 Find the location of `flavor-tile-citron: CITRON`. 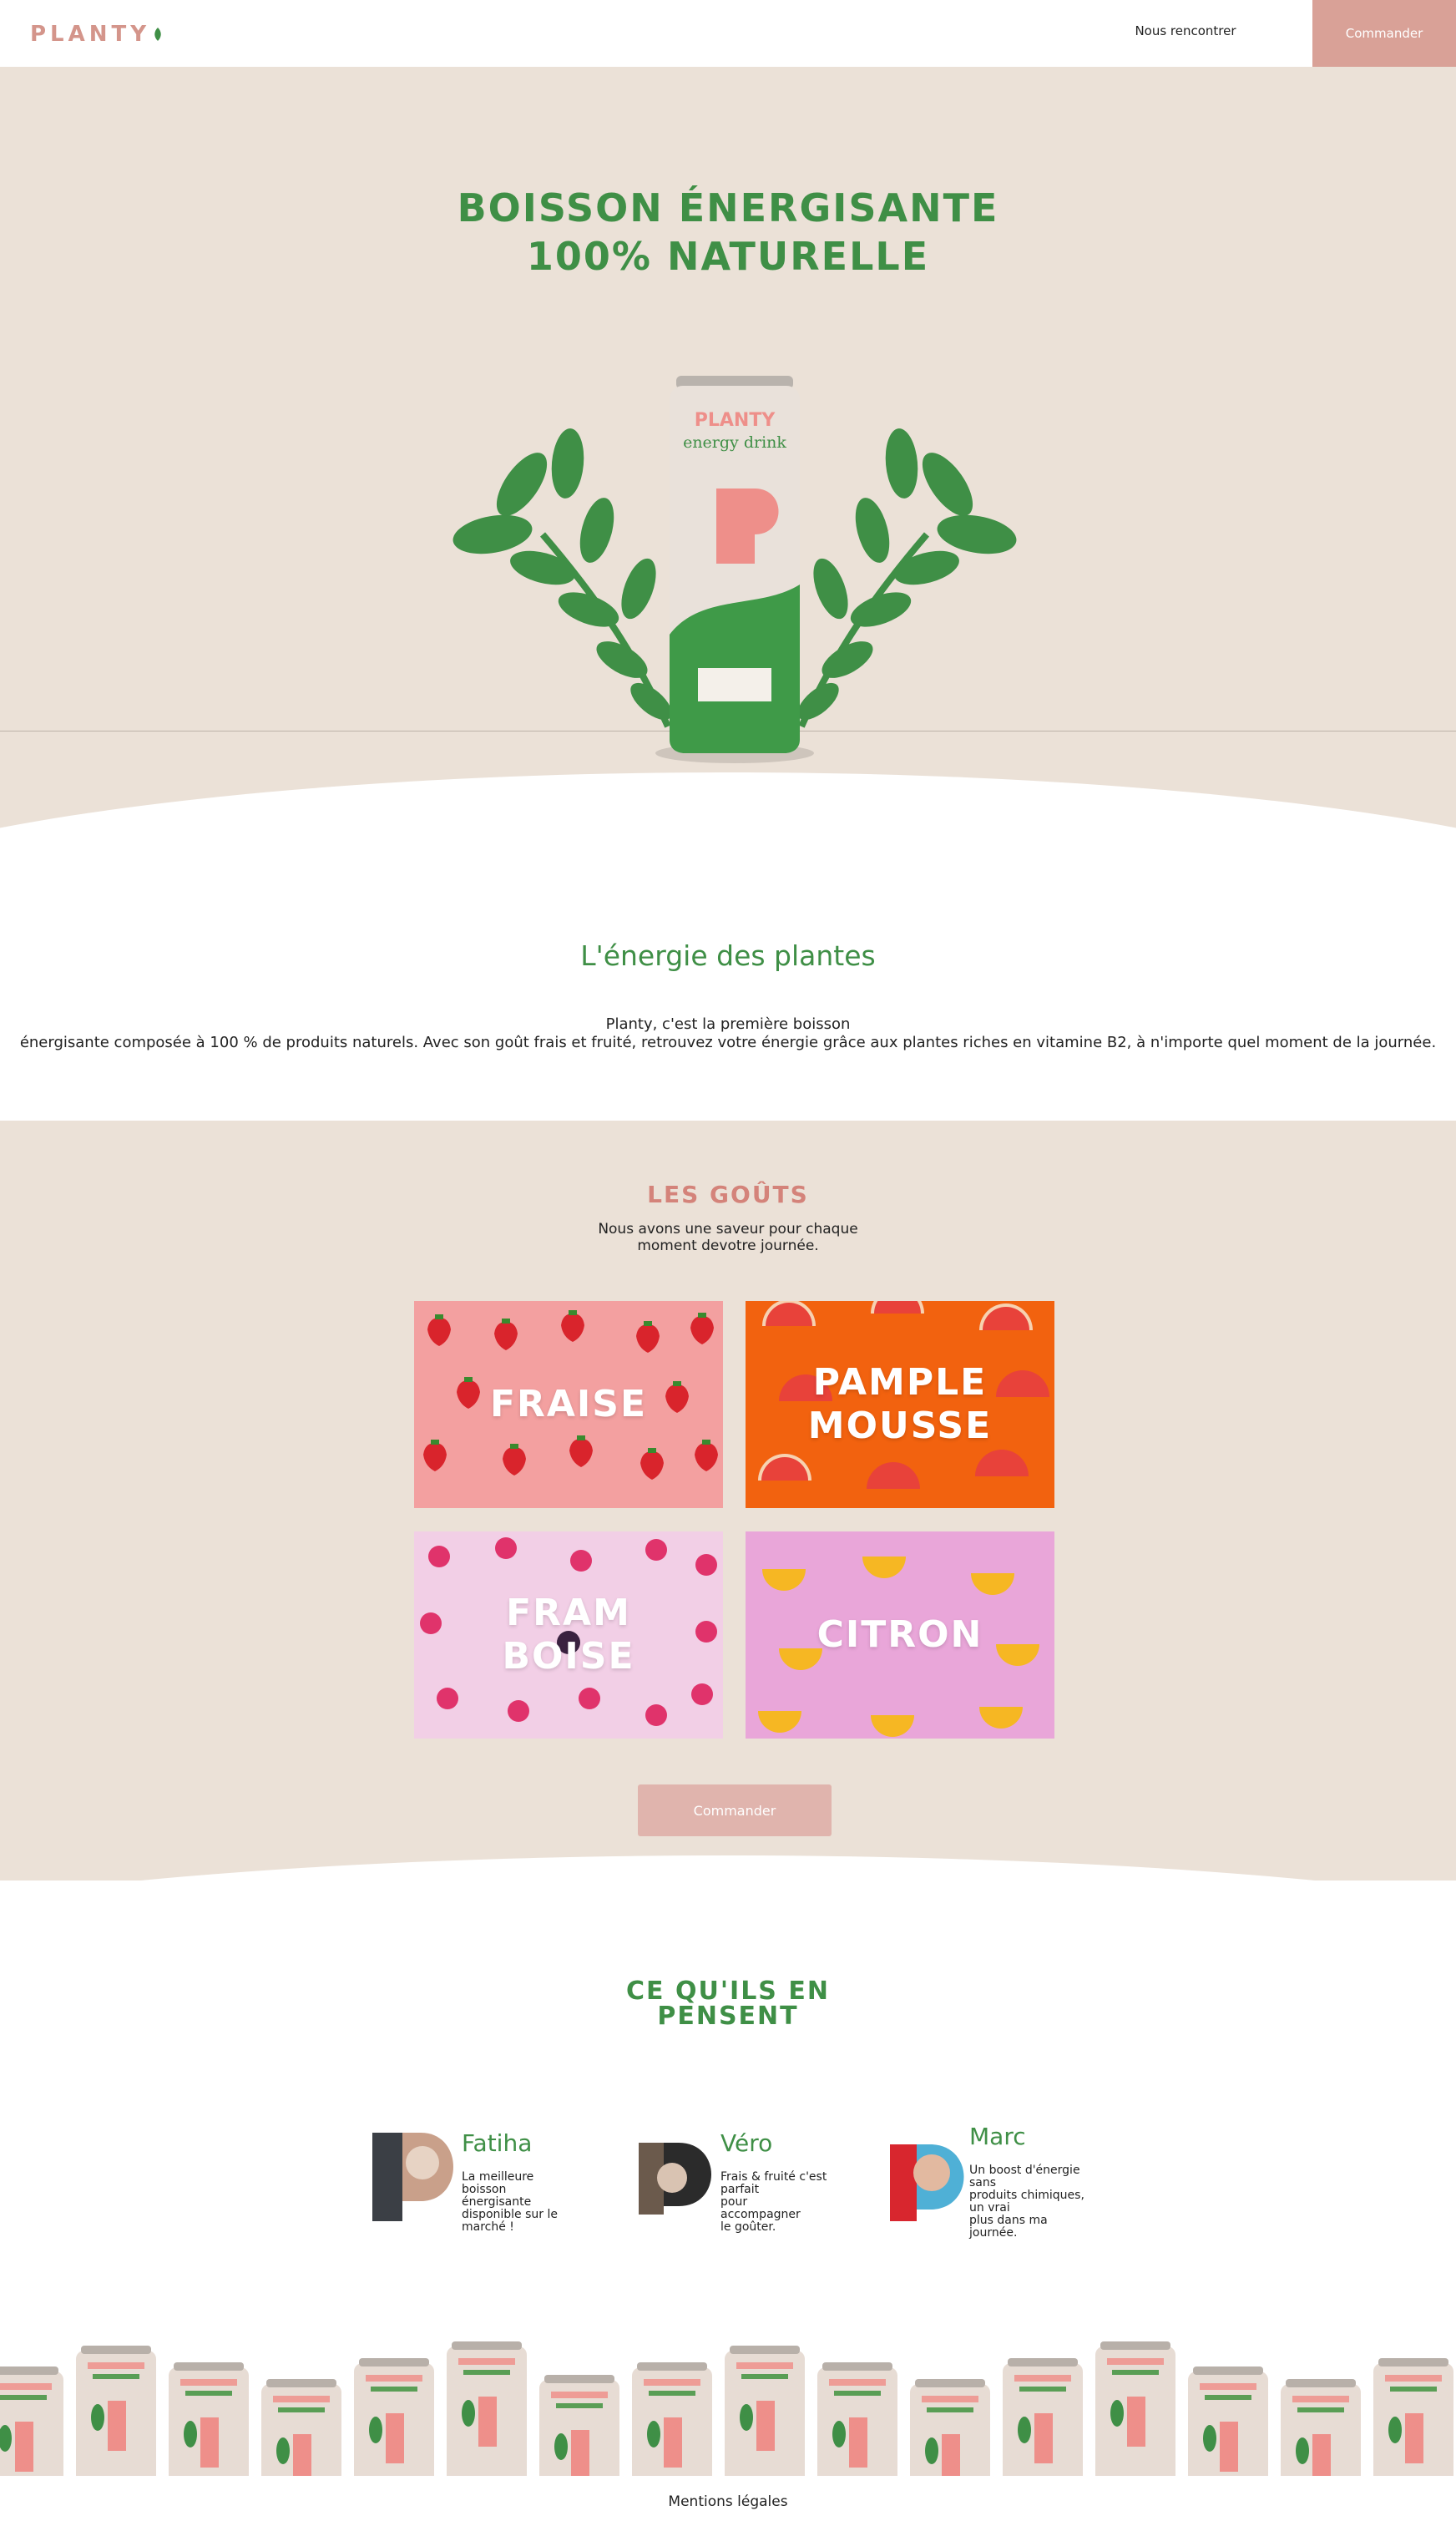

flavor-tile-citron: CITRON is located at coordinates (900, 1635).